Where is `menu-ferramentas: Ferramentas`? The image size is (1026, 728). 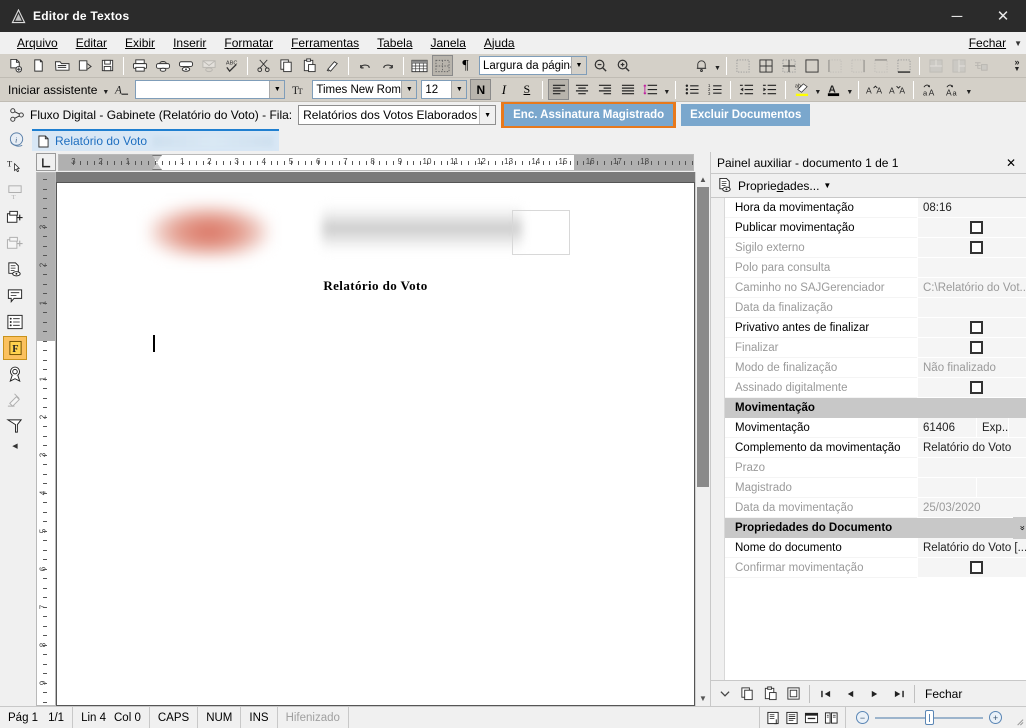
menu-ferramentas: Ferramentas is located at coordinates (325, 43).